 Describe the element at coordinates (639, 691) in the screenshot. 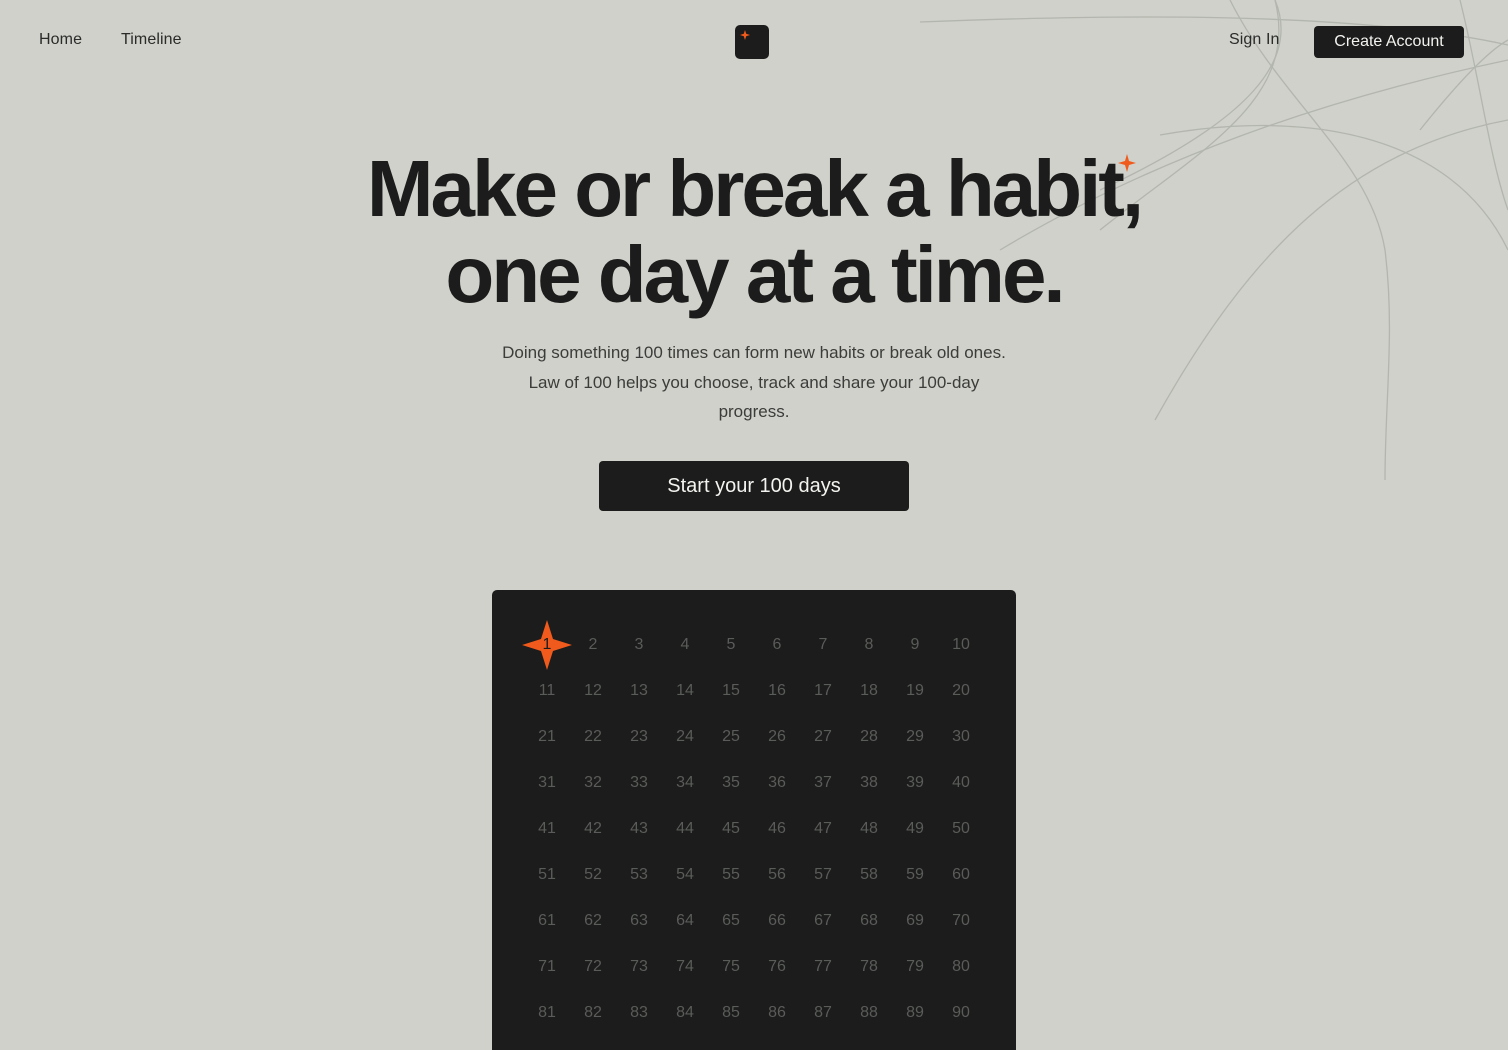

I see `day-cell: 13` at that location.